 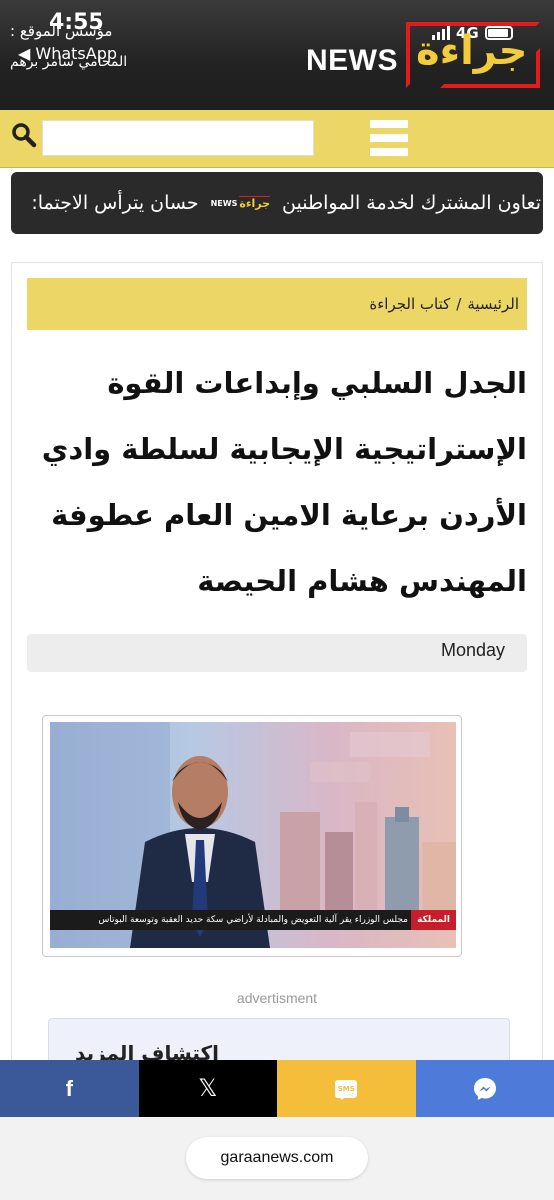 What do you see at coordinates (277, 304) in the screenshot?
I see `breadcrumb: الرئيسية / كتاب الجراءة` at bounding box center [277, 304].